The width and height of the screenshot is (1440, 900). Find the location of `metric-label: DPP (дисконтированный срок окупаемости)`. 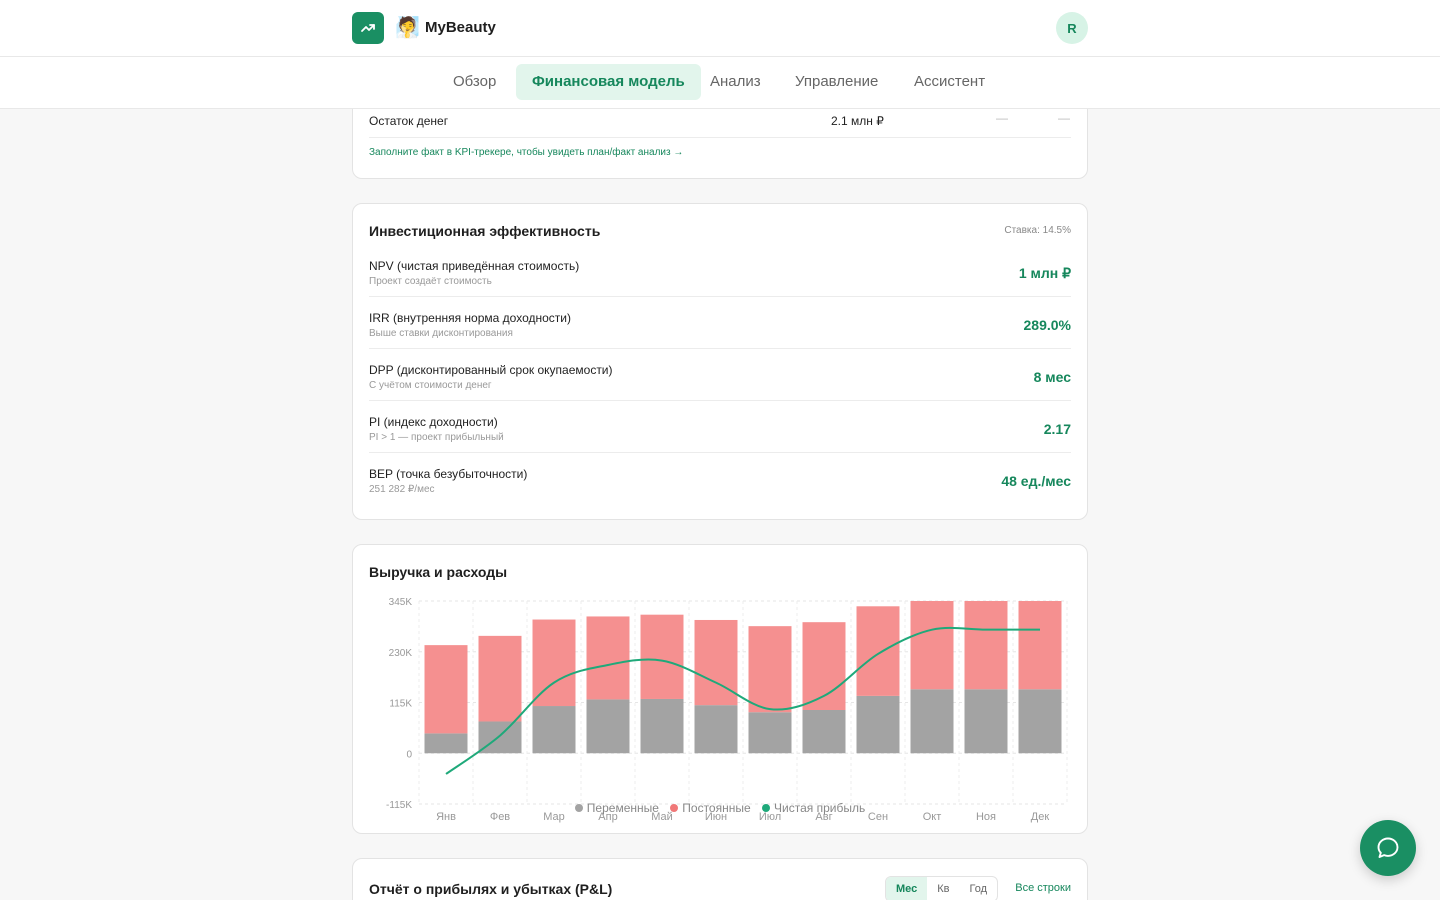

metric-label: DPP (дисконтированный срок окупаемости) is located at coordinates (491, 370).